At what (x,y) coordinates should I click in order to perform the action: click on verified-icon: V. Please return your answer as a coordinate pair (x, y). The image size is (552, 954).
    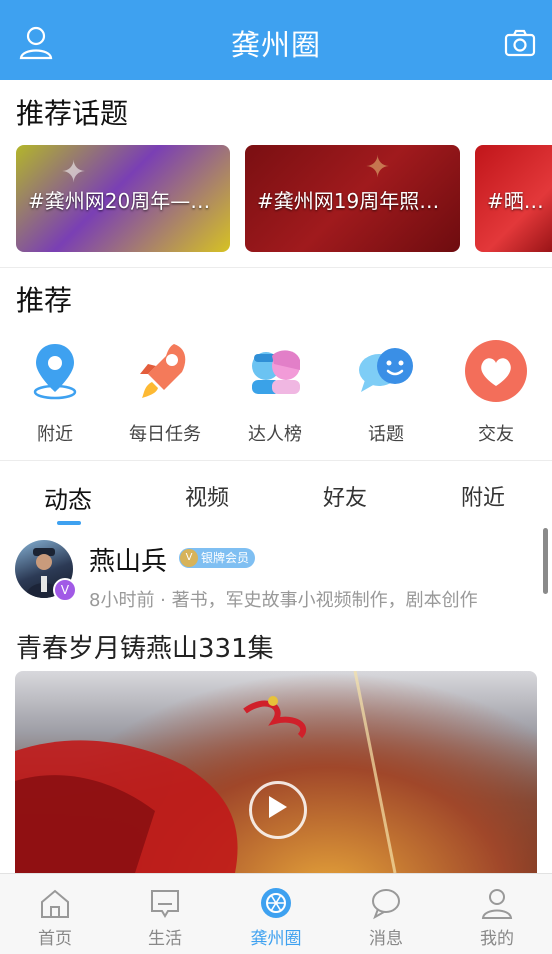
    Looking at the image, I should click on (65, 590).